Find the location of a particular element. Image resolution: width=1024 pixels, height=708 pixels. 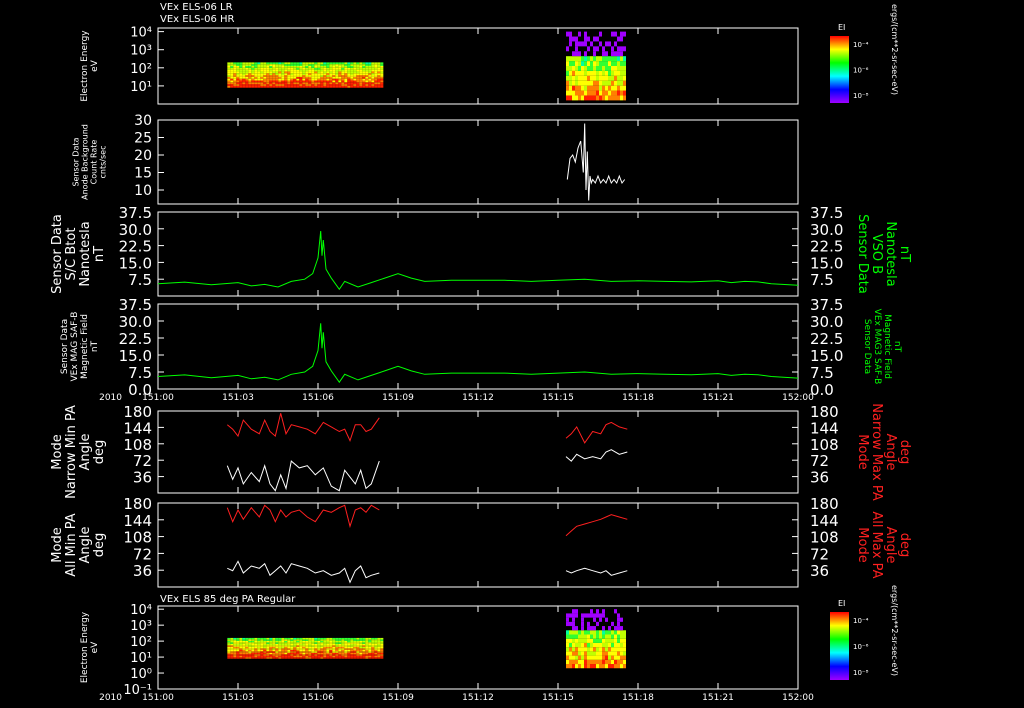

y-tick-label-right-4-1: 144 is located at coordinates (824, 428).